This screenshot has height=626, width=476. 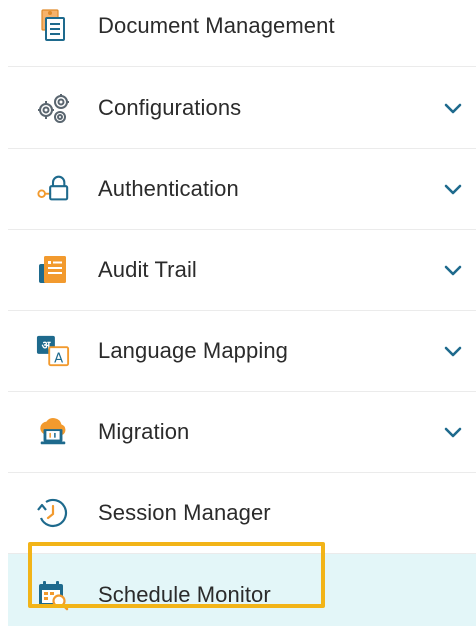 I want to click on menu-item-migration: Migration, so click(x=242, y=432).